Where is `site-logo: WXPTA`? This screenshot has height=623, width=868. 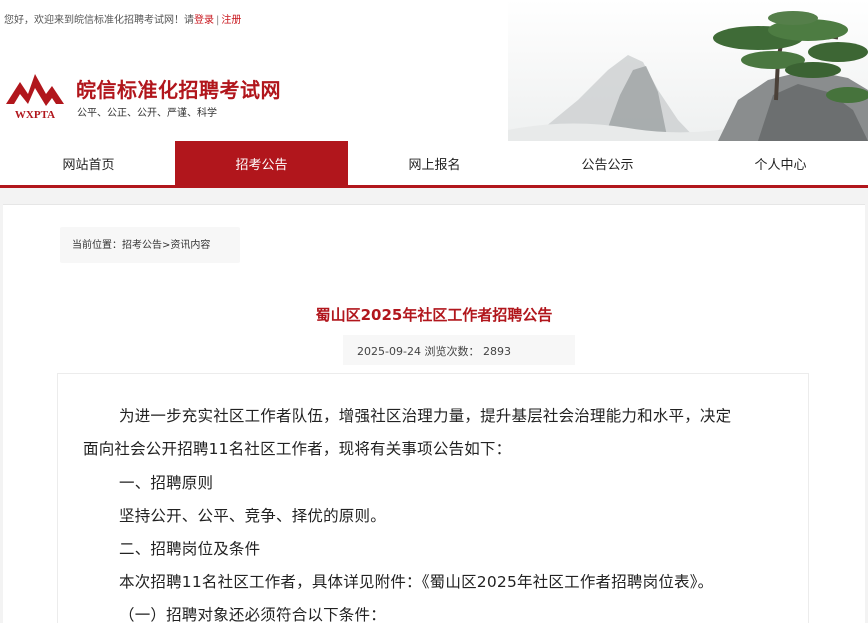
site-logo: WXPTA is located at coordinates (35, 95).